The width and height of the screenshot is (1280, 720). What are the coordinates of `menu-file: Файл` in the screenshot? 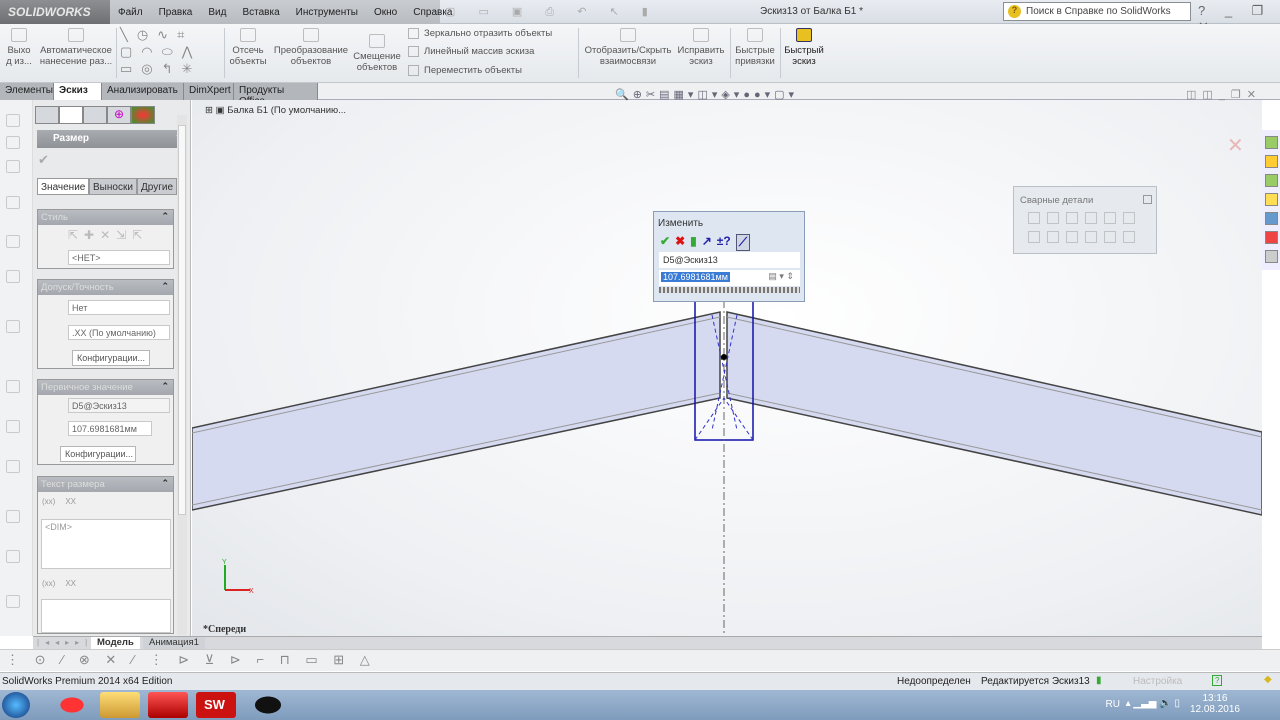 It's located at (130, 12).